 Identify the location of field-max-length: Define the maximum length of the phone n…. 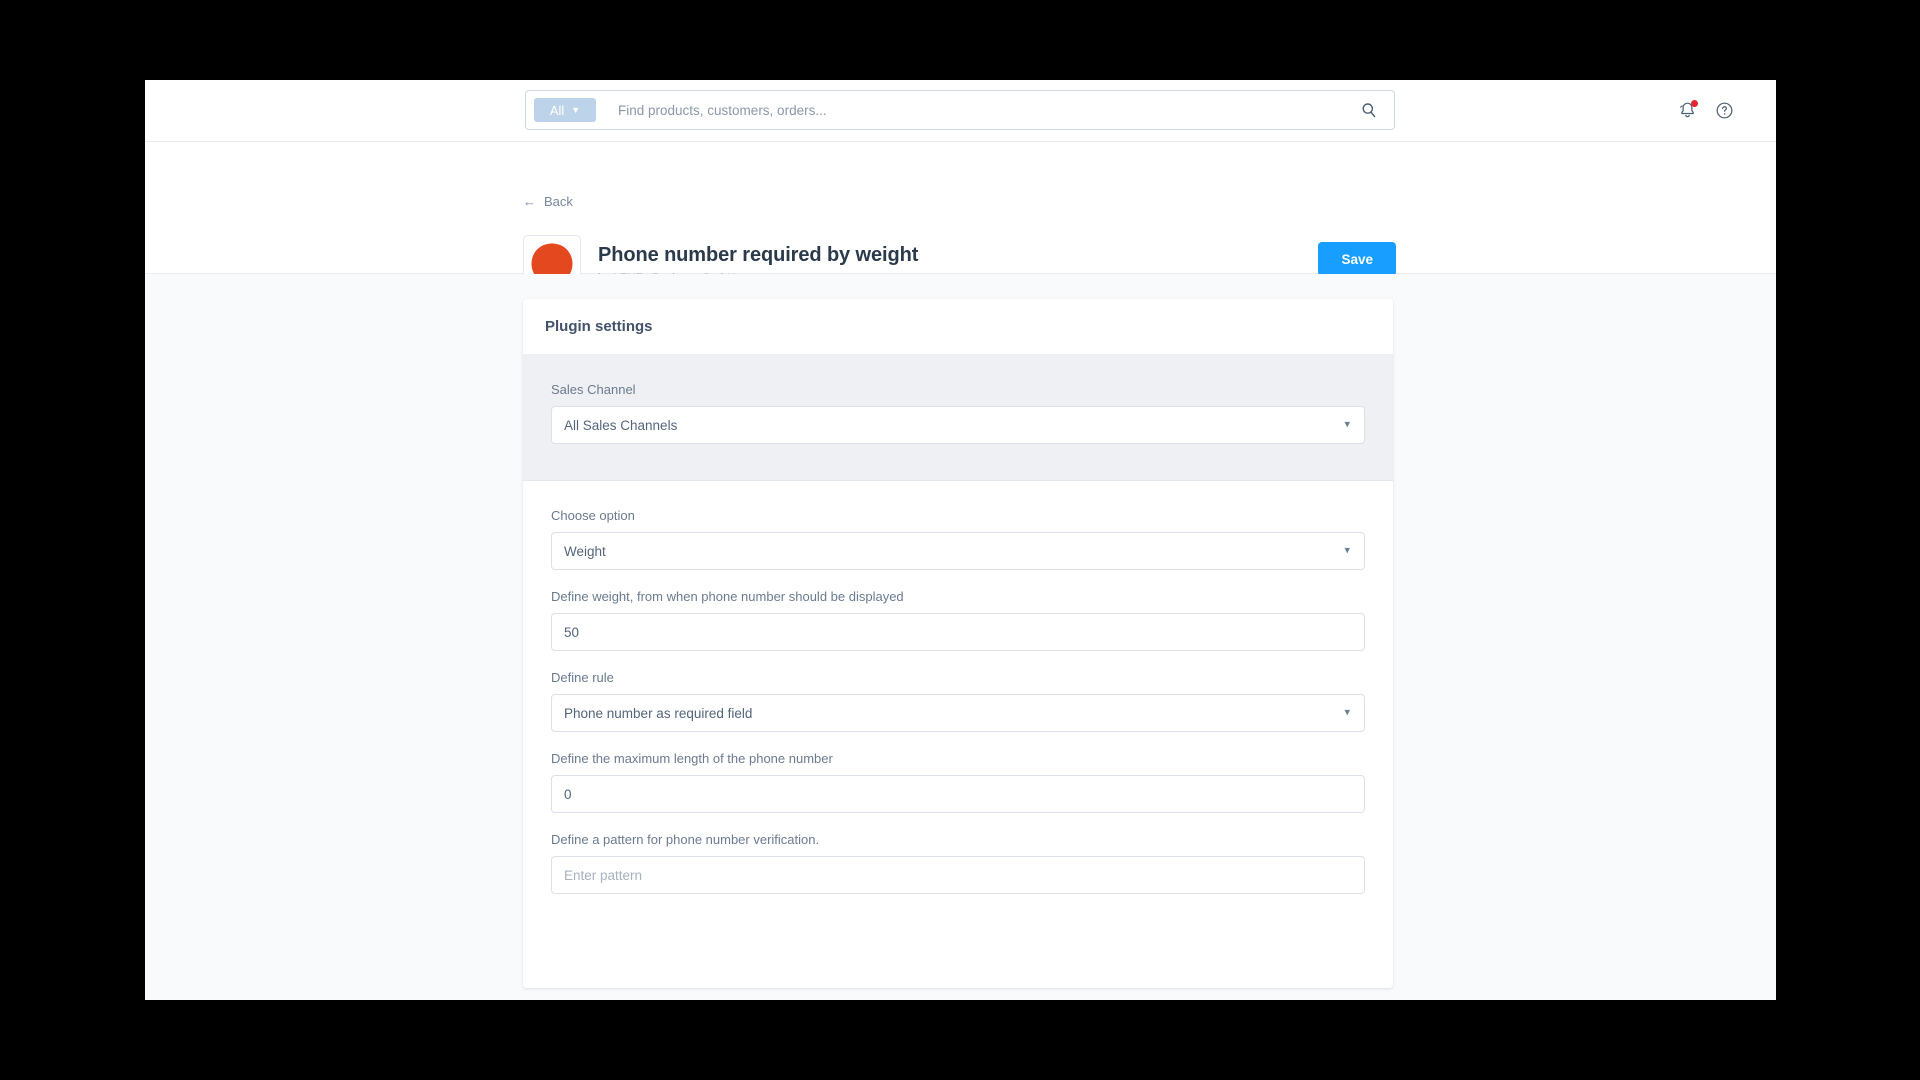
(958, 782).